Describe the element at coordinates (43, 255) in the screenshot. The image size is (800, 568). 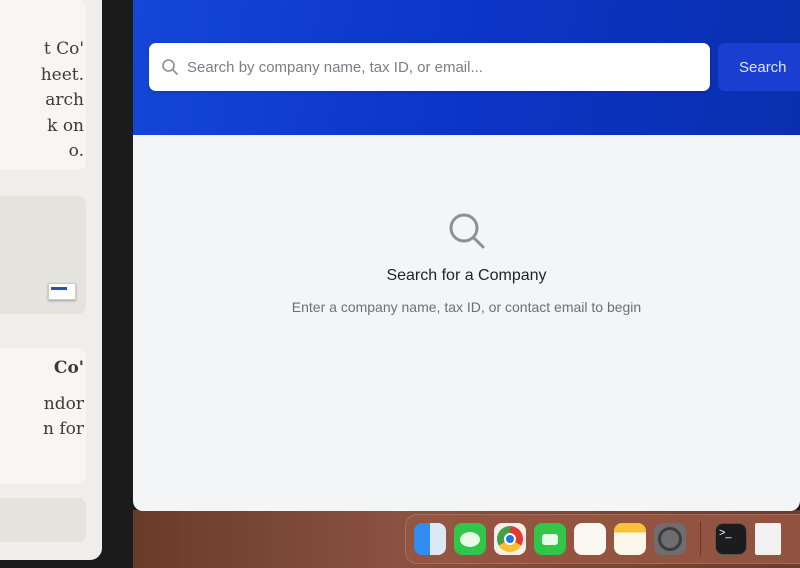
I see `screenshot-attachment-card` at that location.